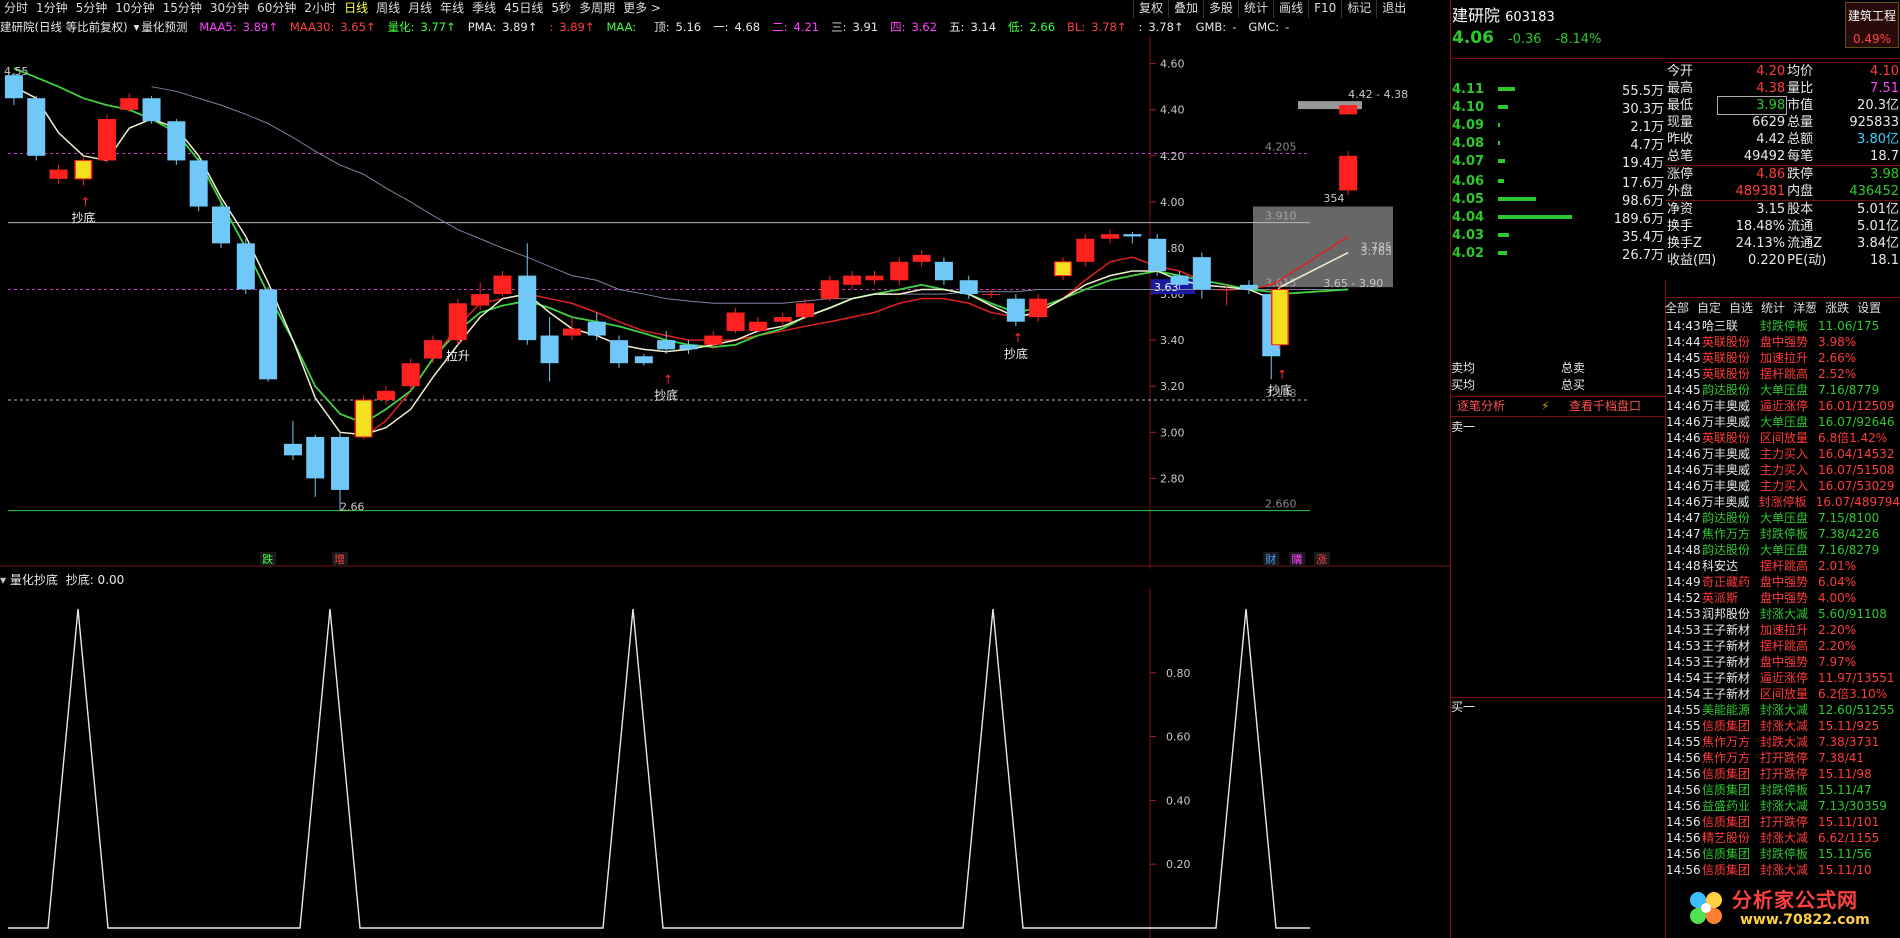 This screenshot has width=1900, height=938. What do you see at coordinates (1856, 678) in the screenshot?
I see `feed-value: 11.97/13551` at bounding box center [1856, 678].